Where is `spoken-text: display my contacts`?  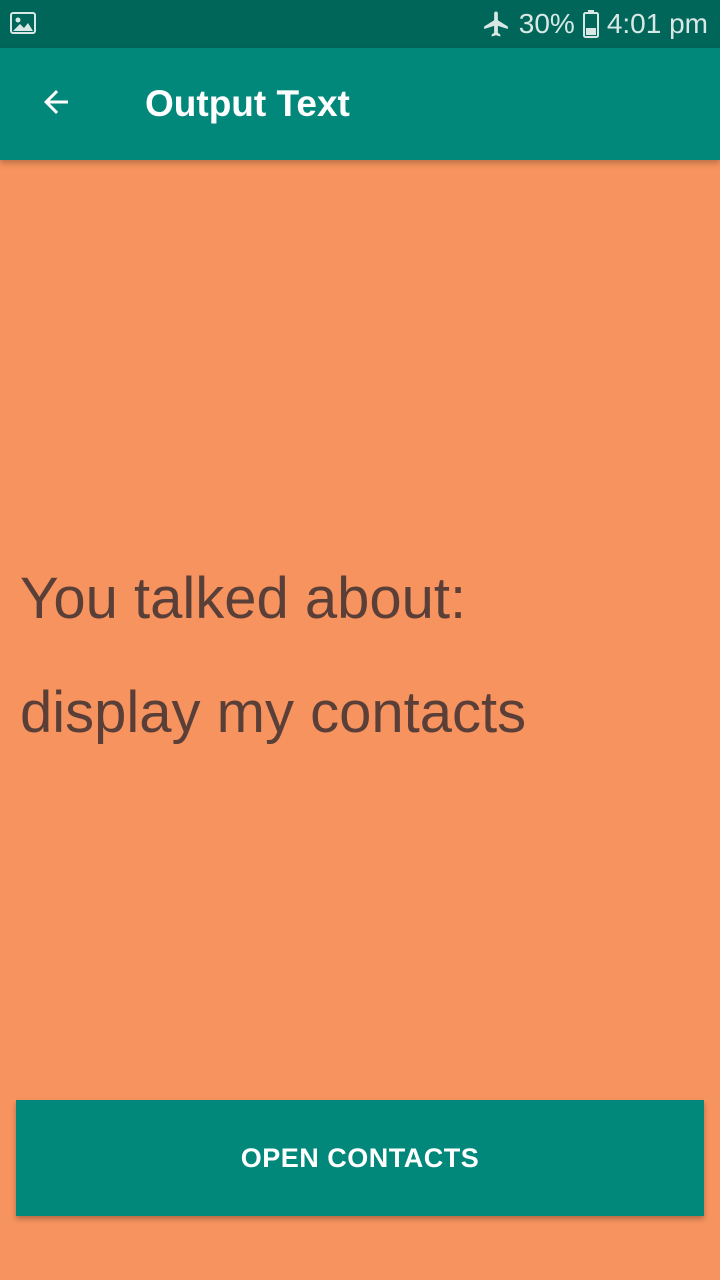 spoken-text: display my contacts is located at coordinates (273, 712).